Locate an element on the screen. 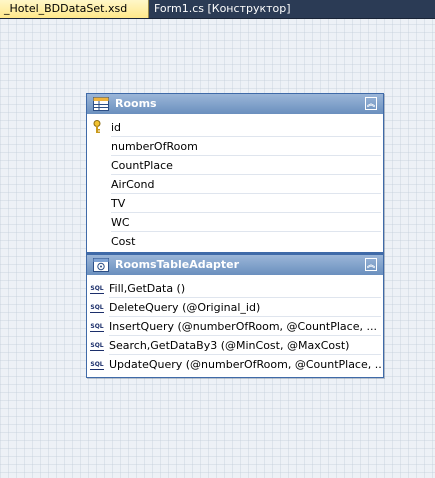  query-name: Search,GetDataBy3 (@MinCost, @MaxCost) is located at coordinates (245, 345).